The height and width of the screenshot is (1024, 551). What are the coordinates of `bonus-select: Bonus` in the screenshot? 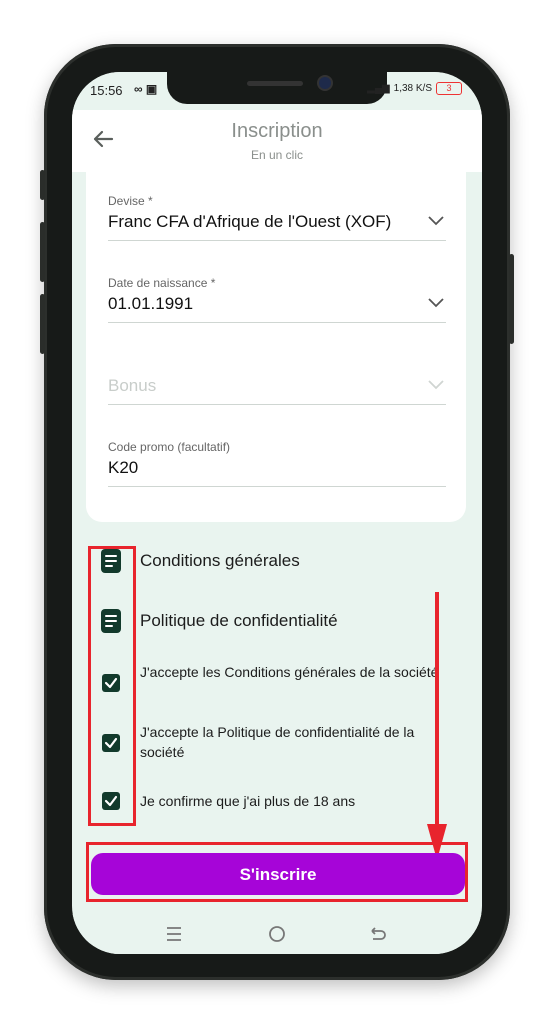 It's located at (277, 381).